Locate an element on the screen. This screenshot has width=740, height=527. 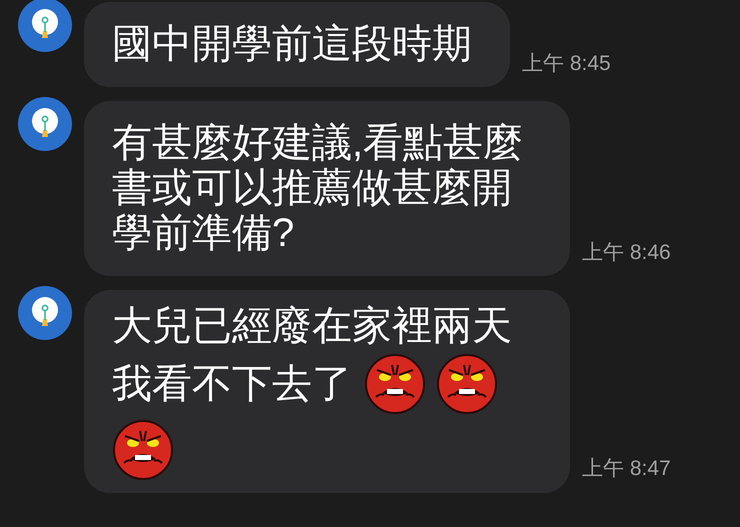
timestamp: 上午 8:45 is located at coordinates (566, 63).